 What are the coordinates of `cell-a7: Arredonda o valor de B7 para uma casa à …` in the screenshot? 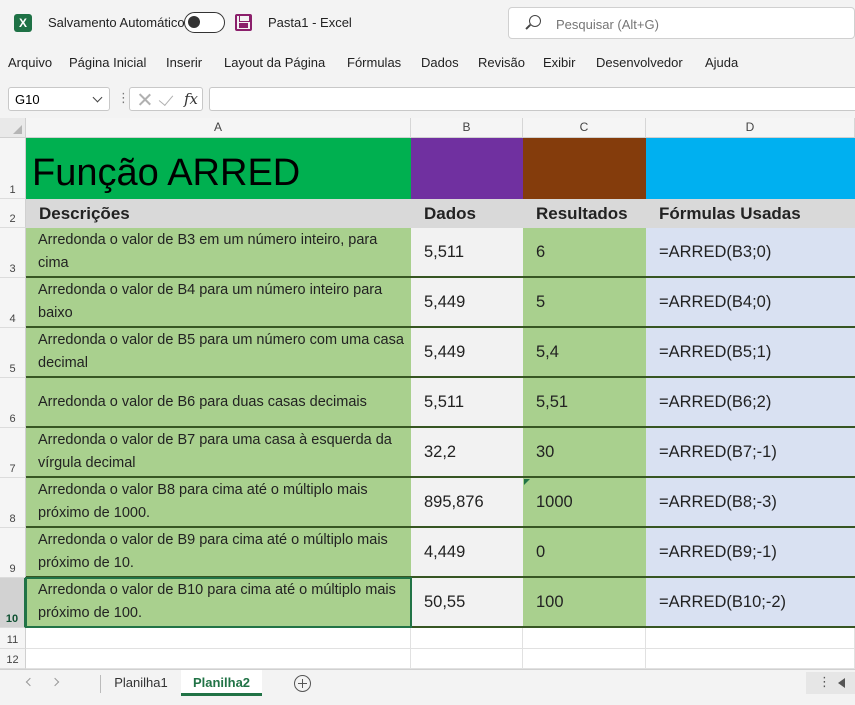 It's located at (218, 453).